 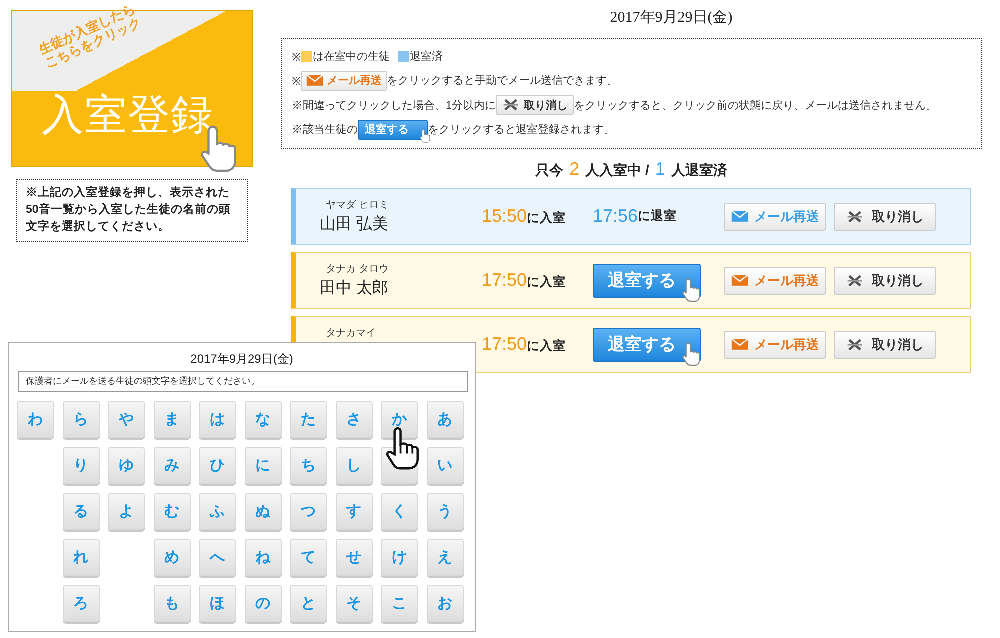 What do you see at coordinates (445, 603) in the screenshot?
I see `kana-key: お` at bounding box center [445, 603].